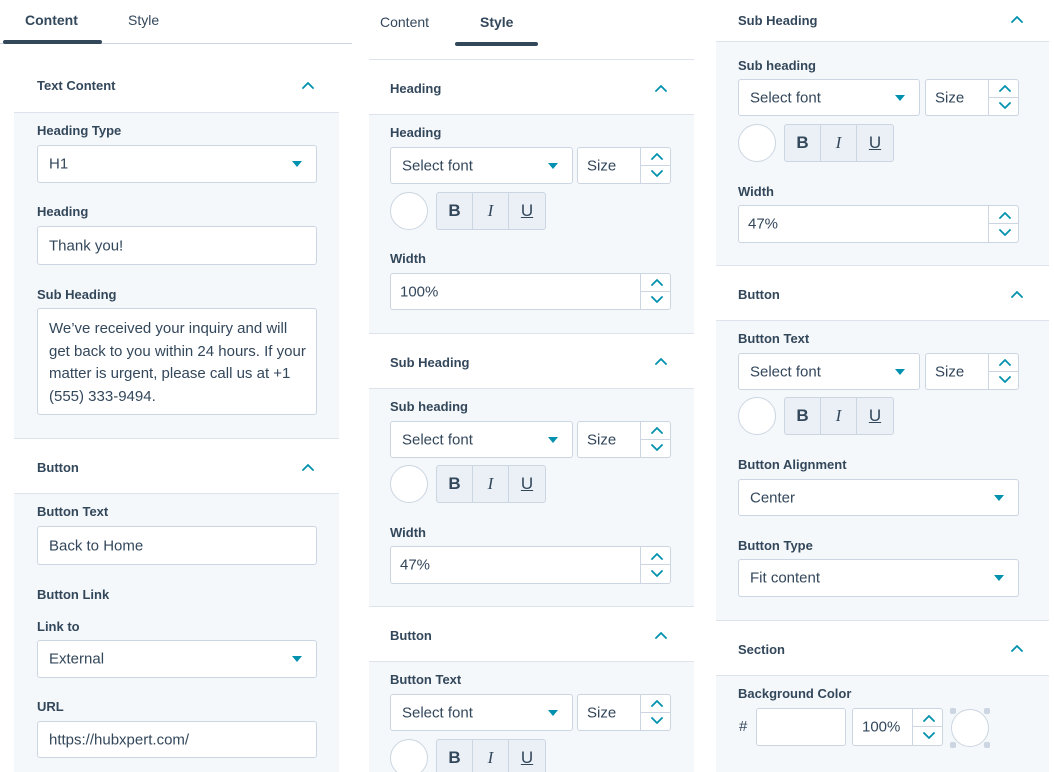  I want to click on hex-color-input, so click(801, 727).